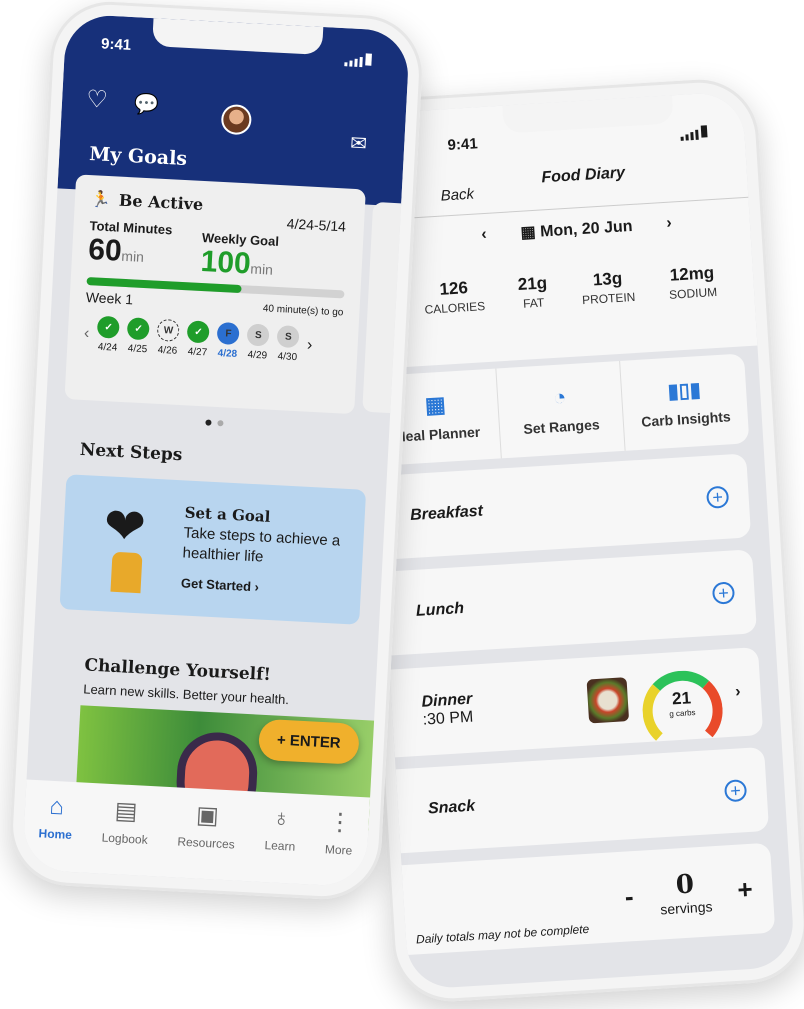  What do you see at coordinates (227, 353) in the screenshot?
I see `day-date: 4/28` at bounding box center [227, 353].